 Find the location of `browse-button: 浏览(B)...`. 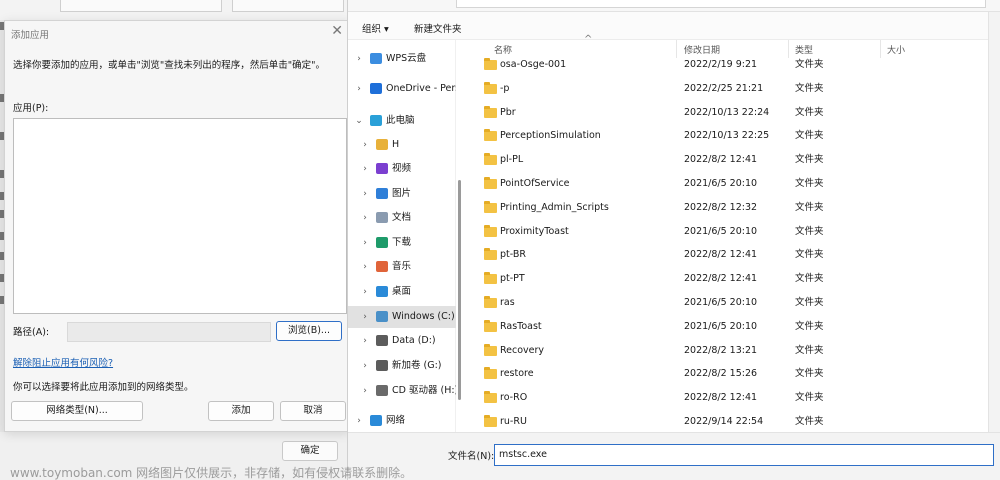

browse-button: 浏览(B)... is located at coordinates (309, 331).